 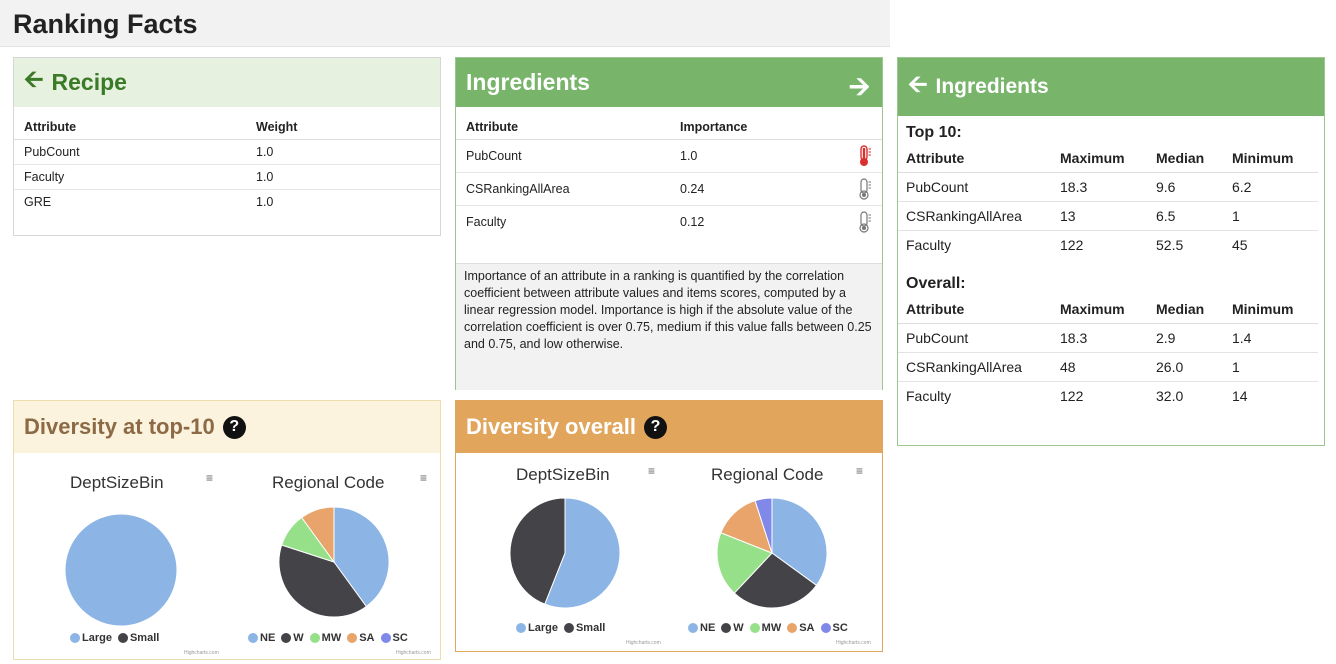 I want to click on cell-median: 9.6, so click(x=1186, y=187).